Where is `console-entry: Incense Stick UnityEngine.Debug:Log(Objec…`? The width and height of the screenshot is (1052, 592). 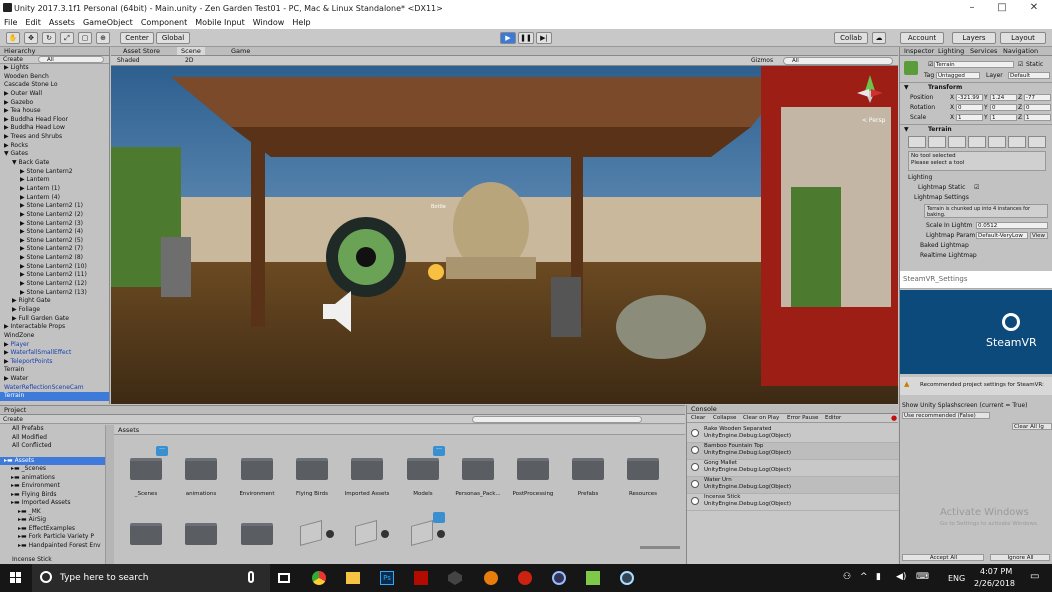 console-entry: Incense Stick UnityEngine.Debug:Log(Objec… is located at coordinates (793, 502).